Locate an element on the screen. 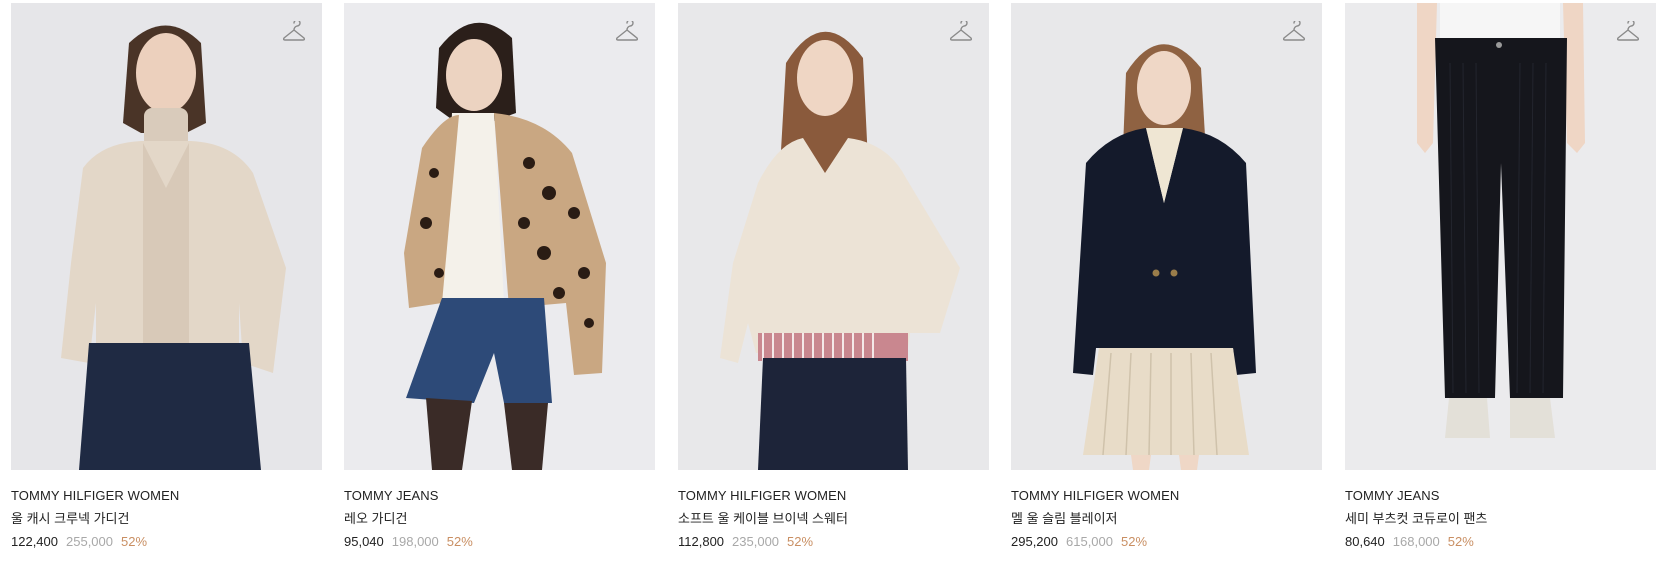  product-prices: 112,800 235,000 52% is located at coordinates (833, 542).